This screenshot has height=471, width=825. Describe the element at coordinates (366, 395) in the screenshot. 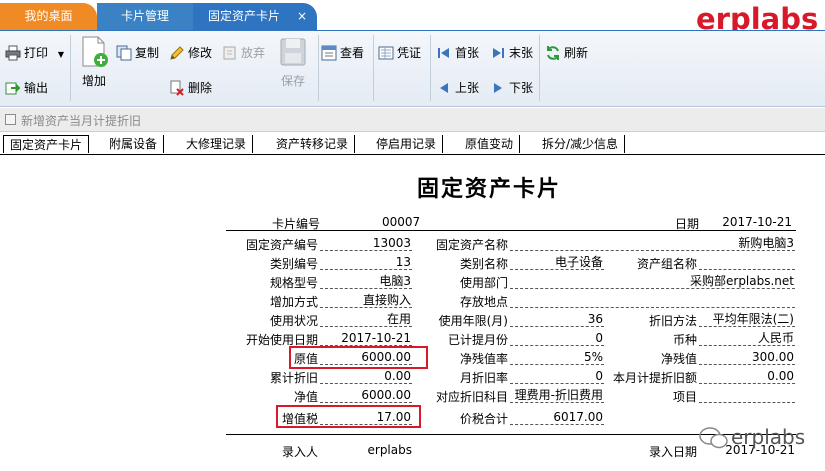

I see `net-value-field: 6000.00` at that location.